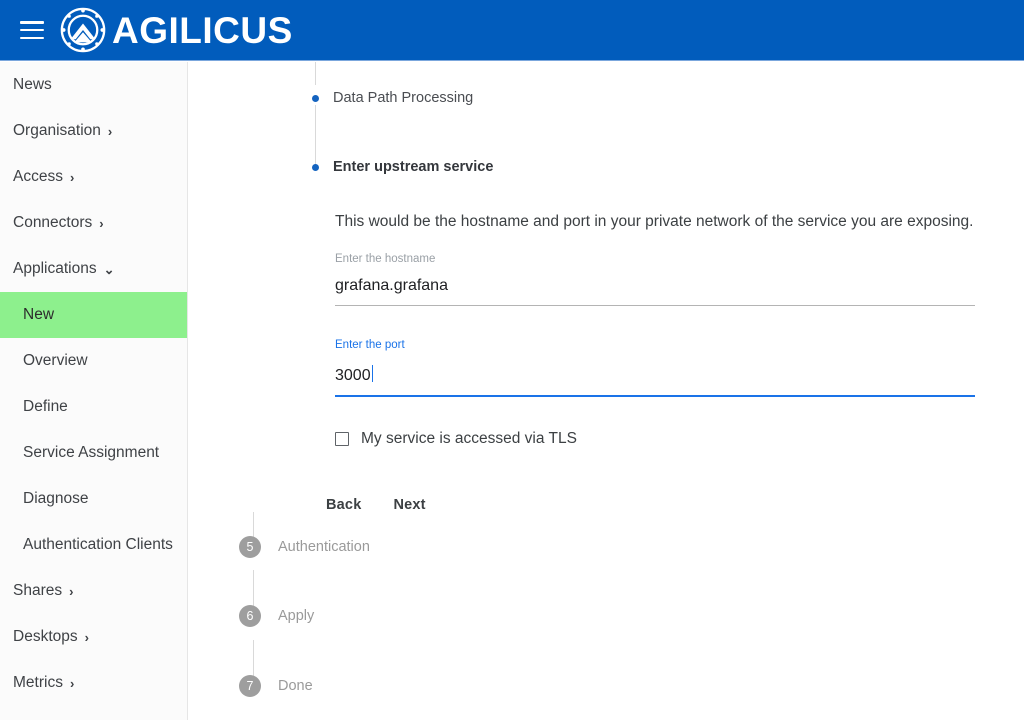 The height and width of the screenshot is (720, 1024). What do you see at coordinates (38, 683) in the screenshot?
I see `sidebar-item-label: Metrics` at bounding box center [38, 683].